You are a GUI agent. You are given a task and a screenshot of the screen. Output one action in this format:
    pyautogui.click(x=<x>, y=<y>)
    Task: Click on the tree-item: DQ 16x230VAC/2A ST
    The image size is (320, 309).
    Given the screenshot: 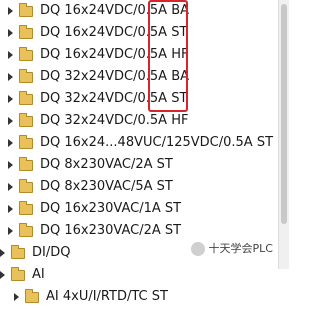 What is the action you would take?
    pyautogui.click(x=138, y=231)
    